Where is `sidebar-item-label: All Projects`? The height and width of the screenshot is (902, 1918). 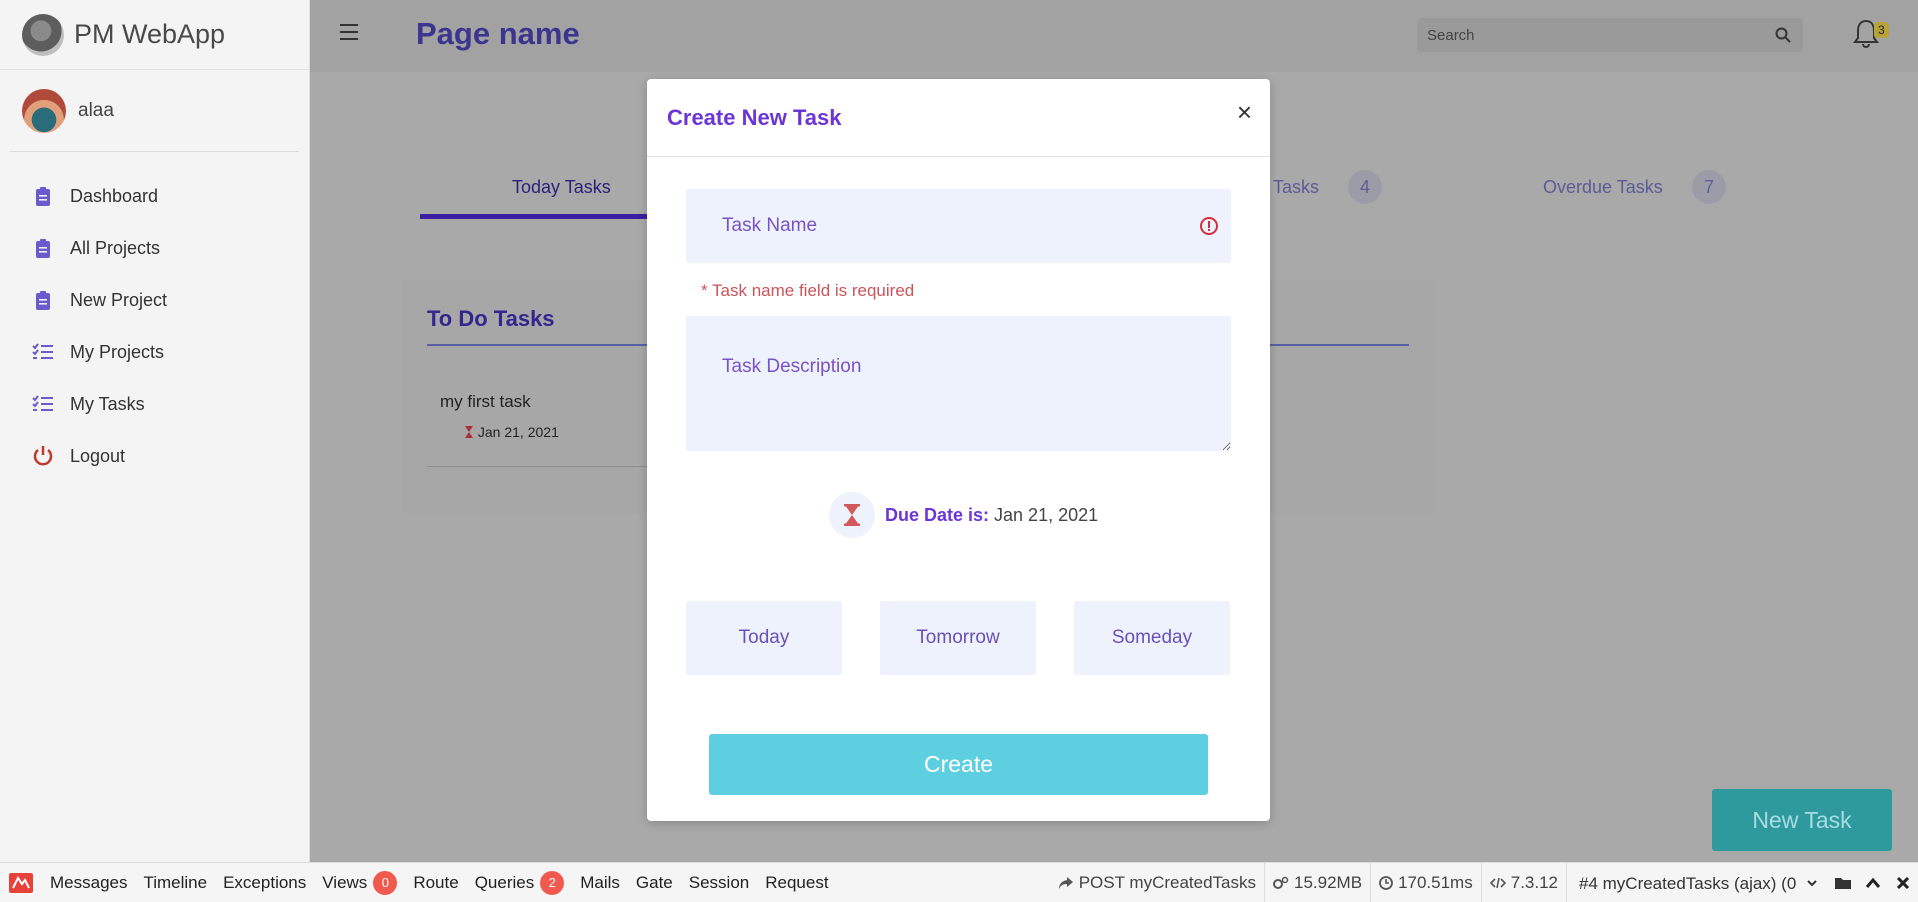 sidebar-item-label: All Projects is located at coordinates (115, 247).